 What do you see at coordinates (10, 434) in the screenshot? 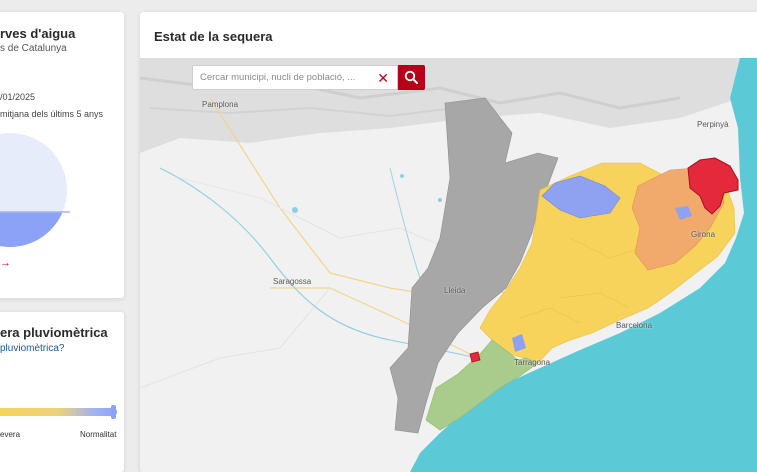
I see `scale-min-label: evera` at bounding box center [10, 434].